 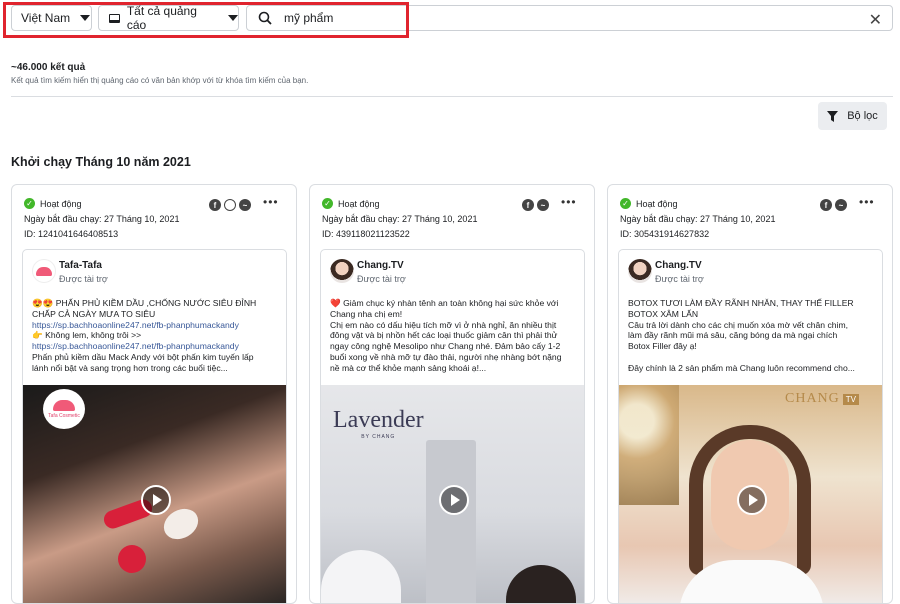 I want to click on filter-button: Bộ lọc, so click(x=852, y=116).